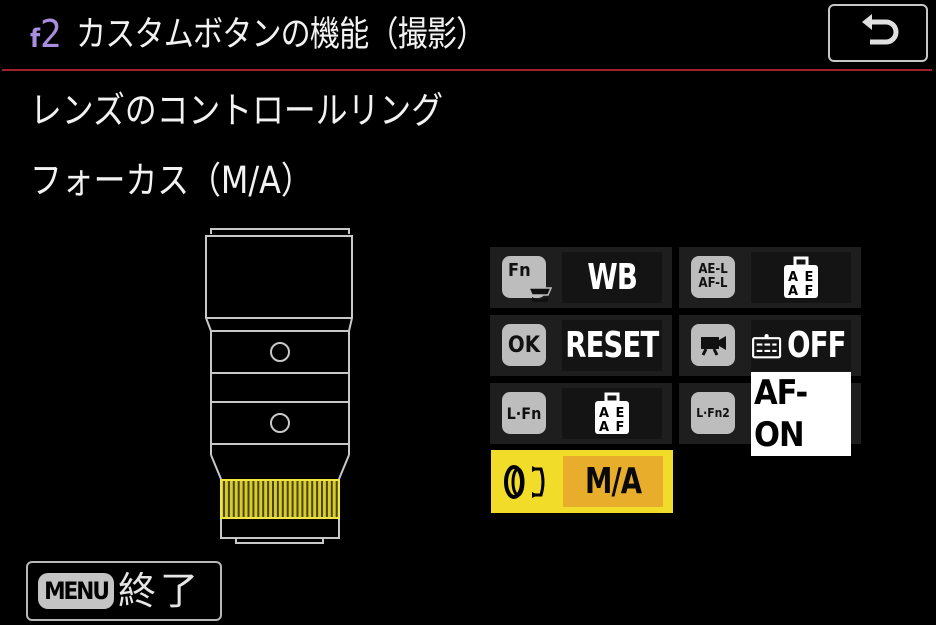 This screenshot has height=625, width=936. I want to click on ok-button-icon: OK, so click(524, 345).